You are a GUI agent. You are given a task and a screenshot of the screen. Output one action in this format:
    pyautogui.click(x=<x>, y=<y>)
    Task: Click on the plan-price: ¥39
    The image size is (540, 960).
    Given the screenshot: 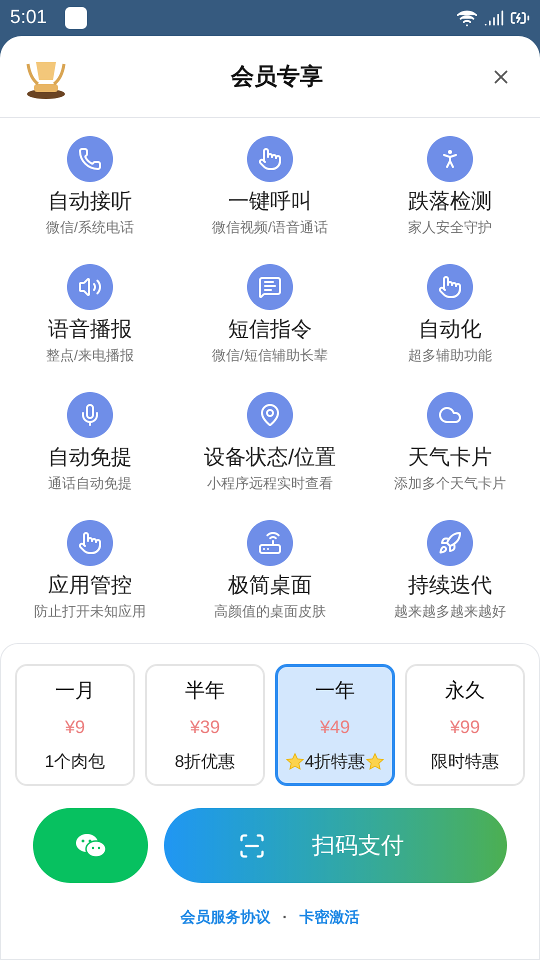 What is the action you would take?
    pyautogui.click(x=205, y=727)
    